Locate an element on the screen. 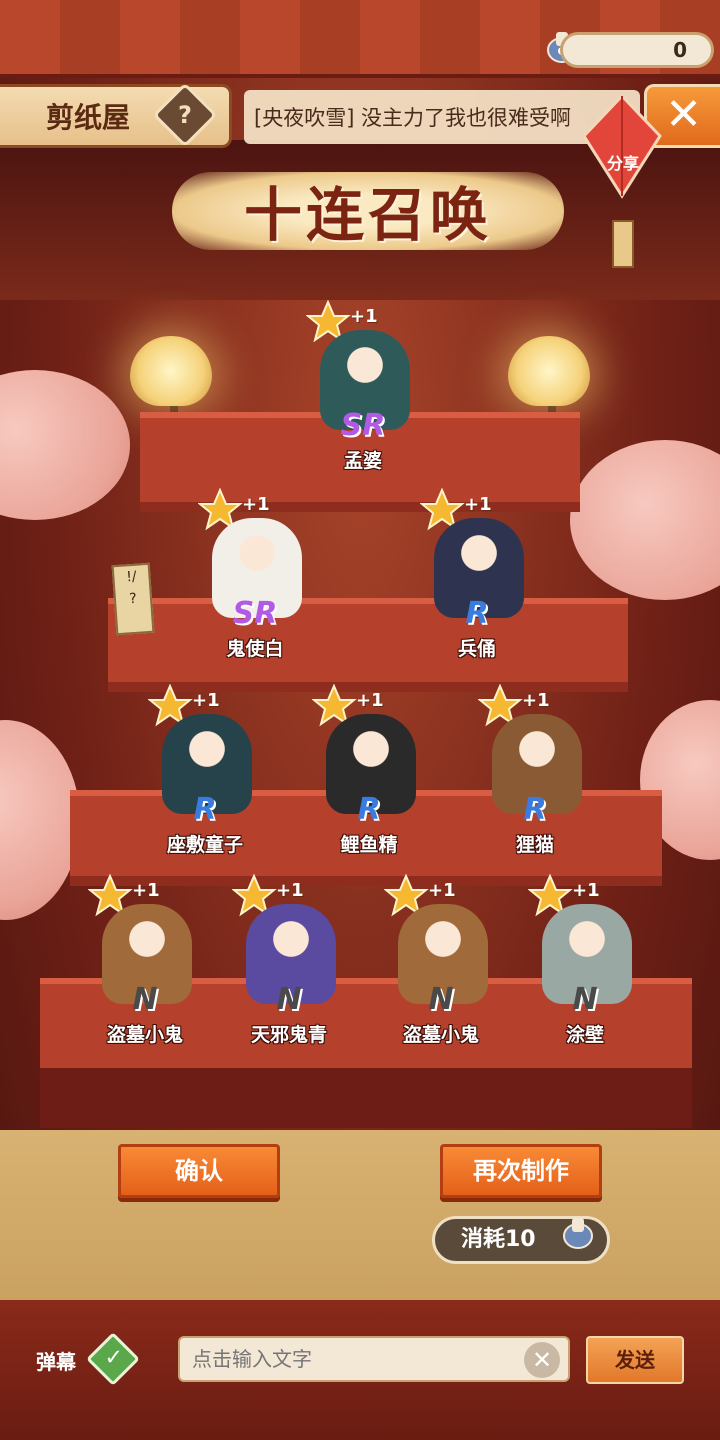 This screenshot has height=1440, width=720. bottom-panel is located at coordinates (360, 1220).